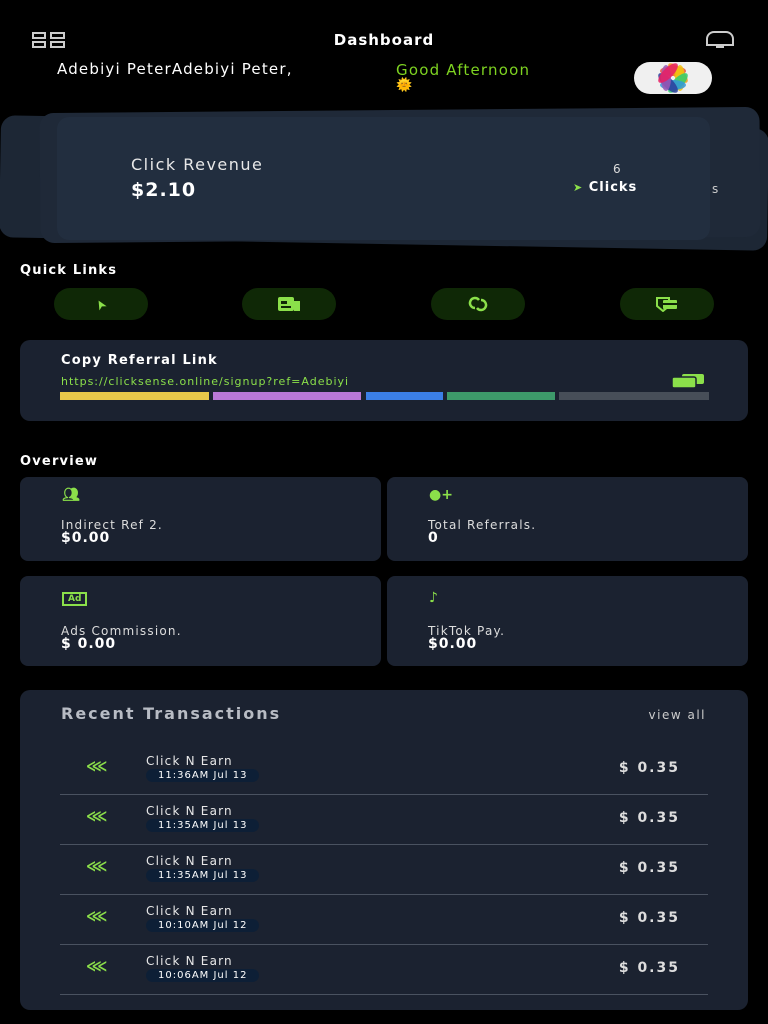  What do you see at coordinates (384, 770) in the screenshot?
I see `transaction-row: ⋘ Click N Earn 11:36AM Jul 13 $ 0.35` at bounding box center [384, 770].